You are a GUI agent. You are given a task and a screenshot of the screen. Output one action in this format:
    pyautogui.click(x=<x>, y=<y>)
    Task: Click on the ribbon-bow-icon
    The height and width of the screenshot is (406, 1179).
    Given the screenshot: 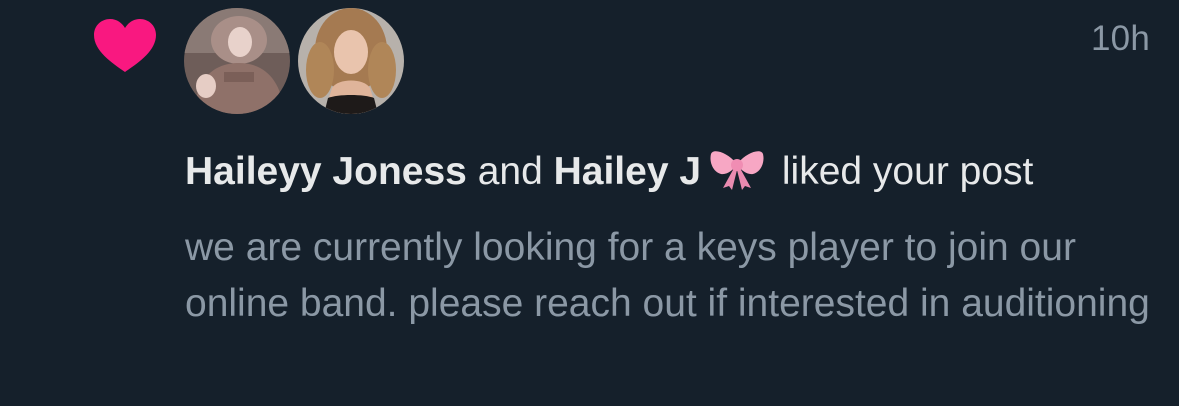 What is the action you would take?
    pyautogui.click(x=737, y=168)
    